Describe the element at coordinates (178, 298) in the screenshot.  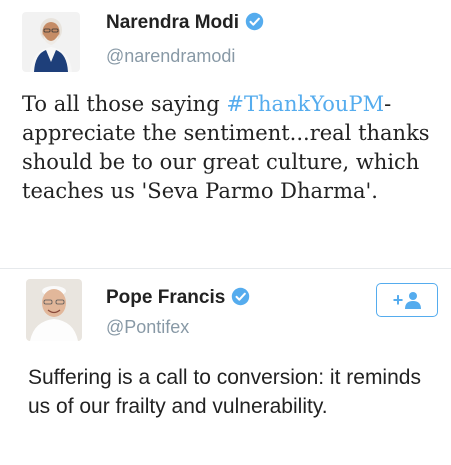
I see `author-name: Pope Francis` at that location.